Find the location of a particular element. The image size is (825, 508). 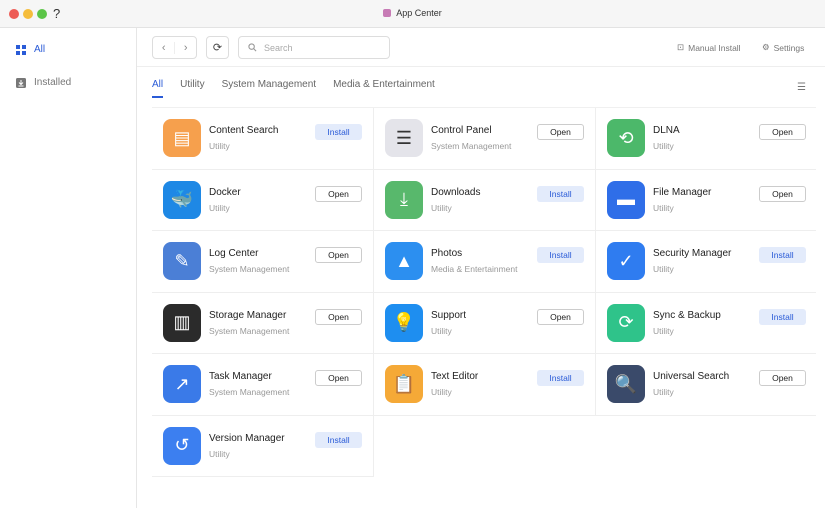

app-name: Photos is located at coordinates (447, 253).